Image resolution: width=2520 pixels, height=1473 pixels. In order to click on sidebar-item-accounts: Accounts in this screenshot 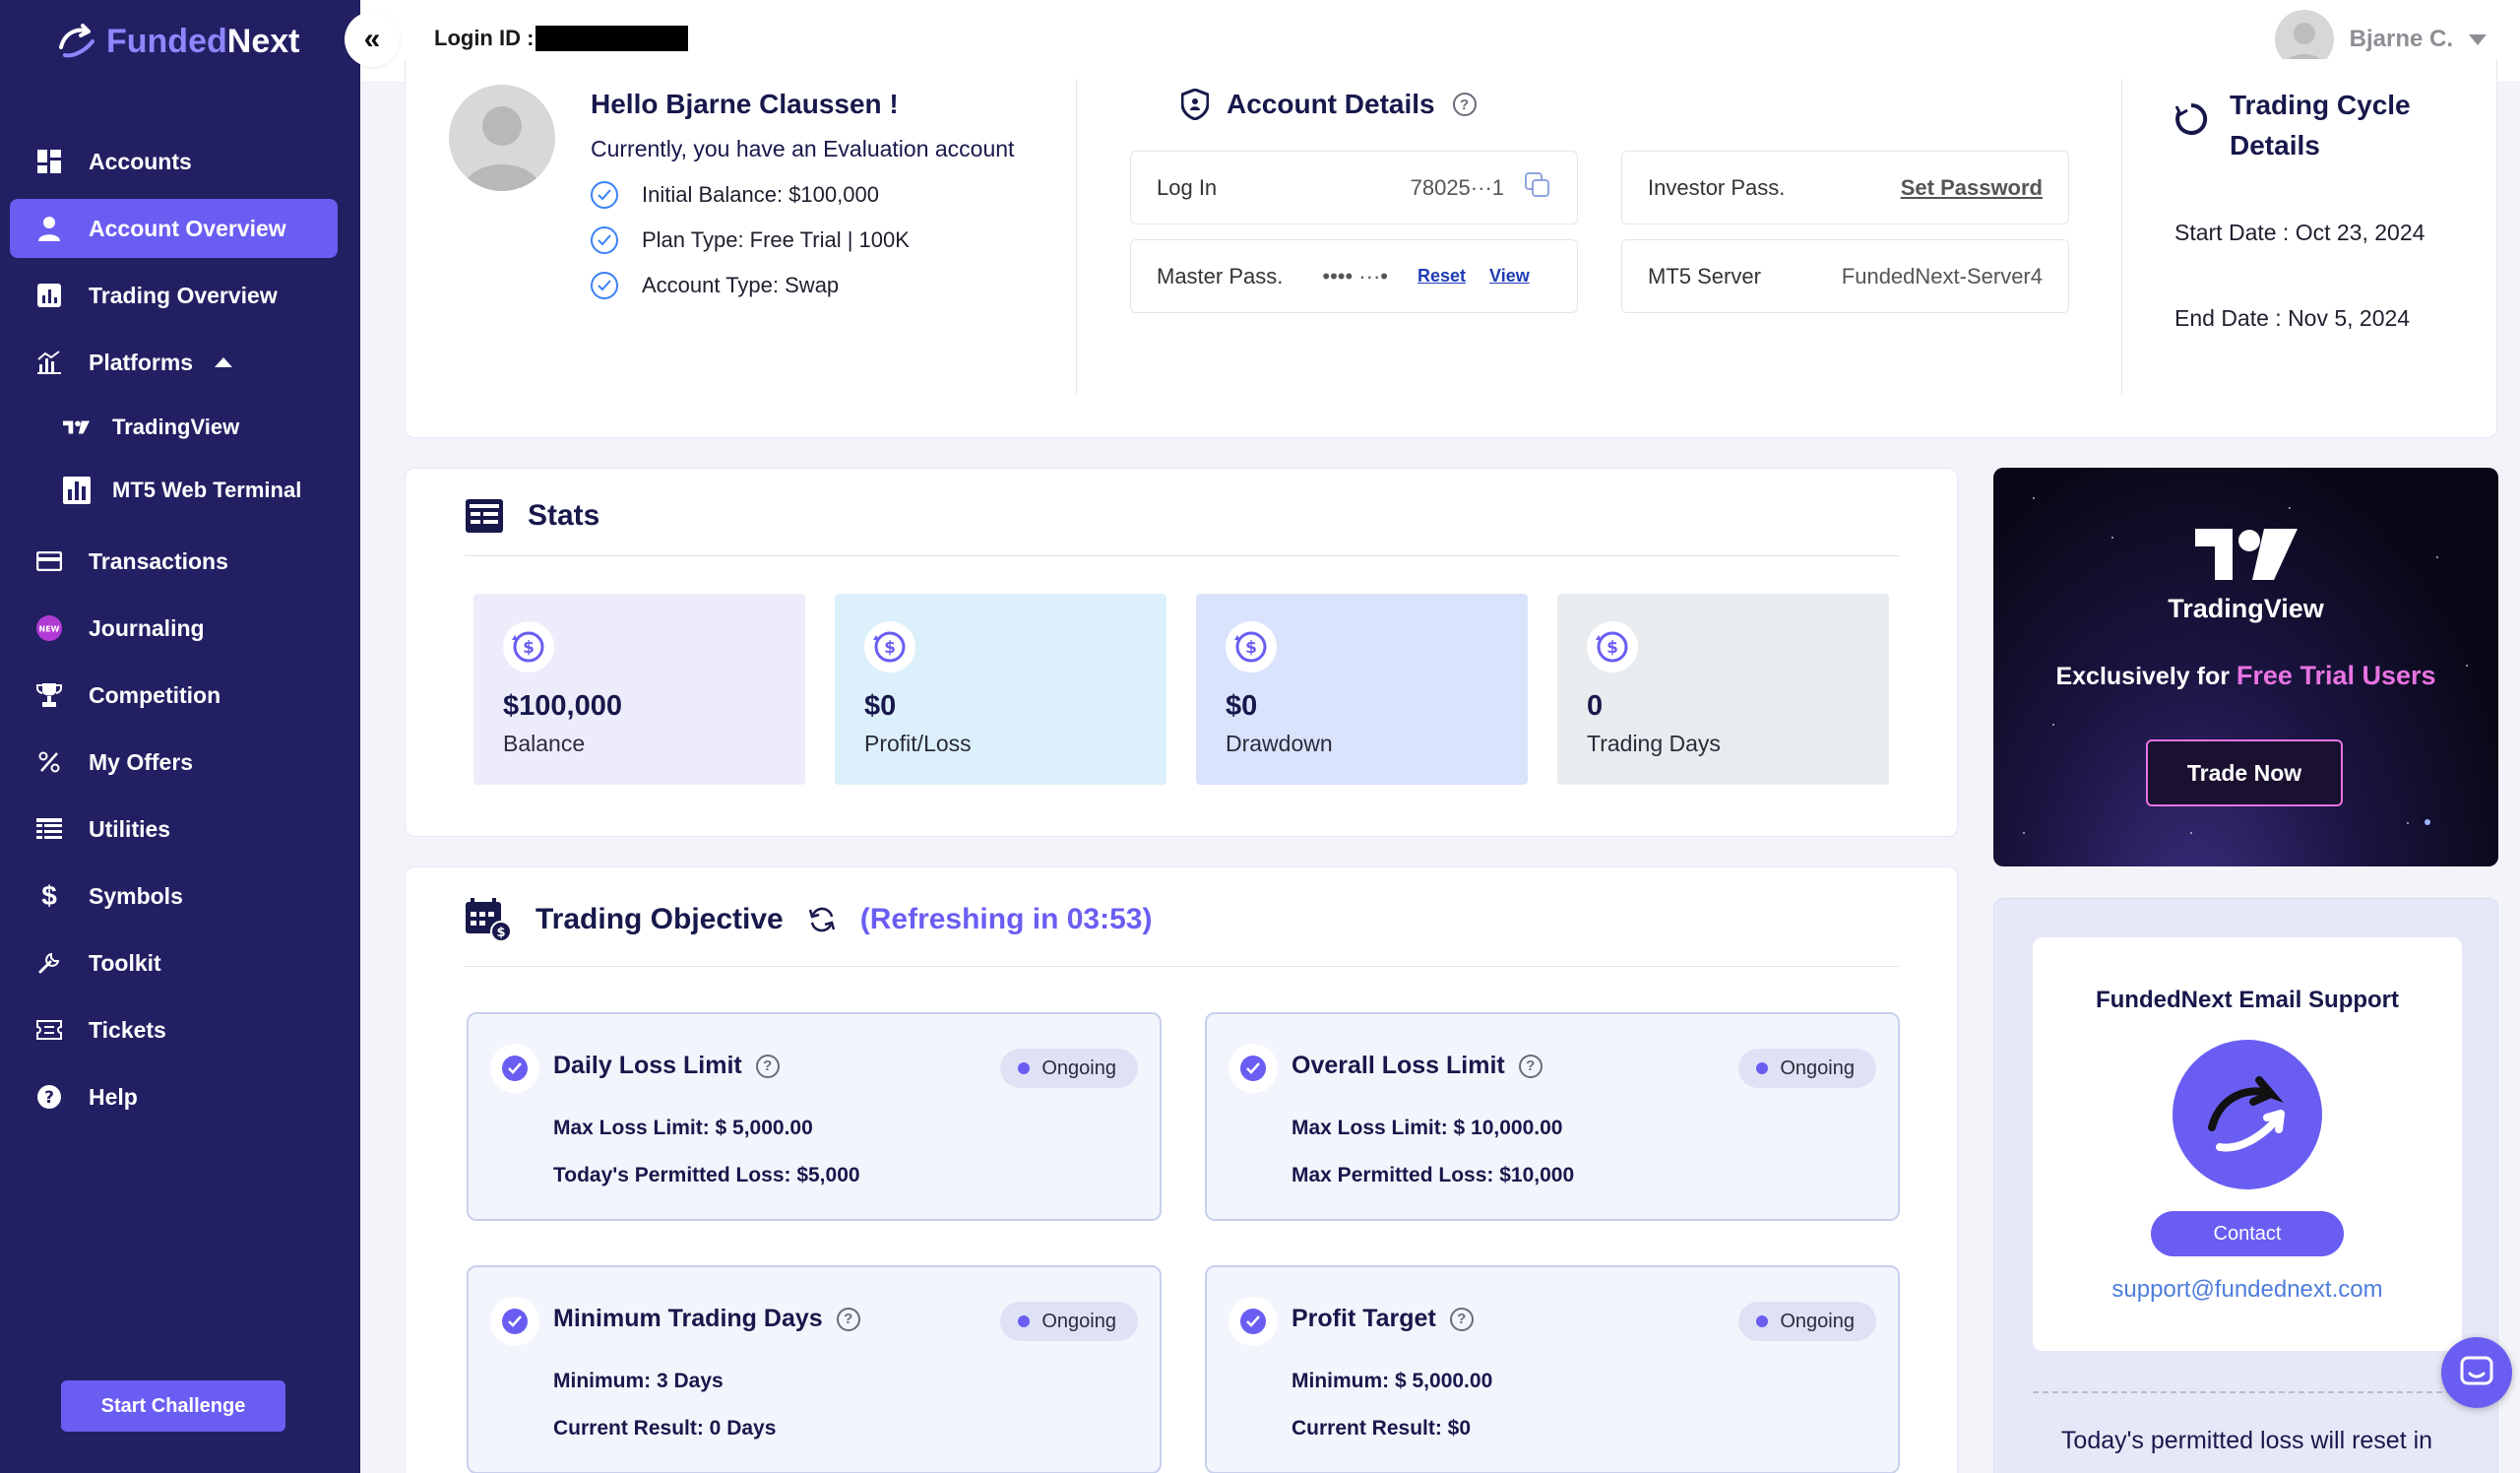, I will do `click(174, 161)`.